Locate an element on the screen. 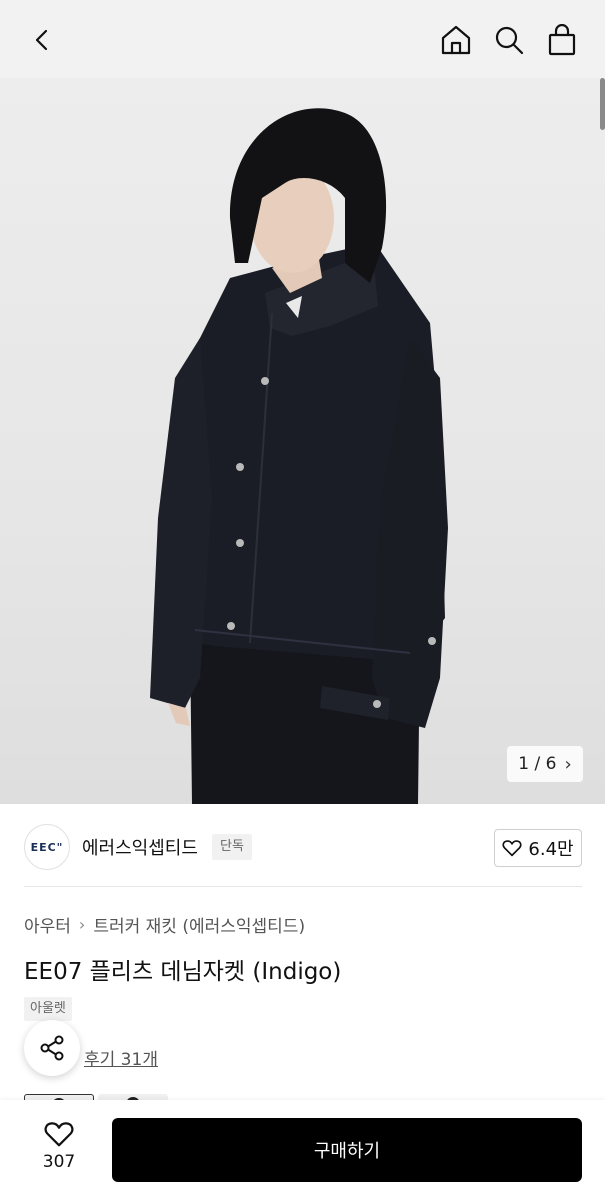 Image resolution: width=605 pixels, height=1200 pixels. chevron-left-icon is located at coordinates (41, 40).